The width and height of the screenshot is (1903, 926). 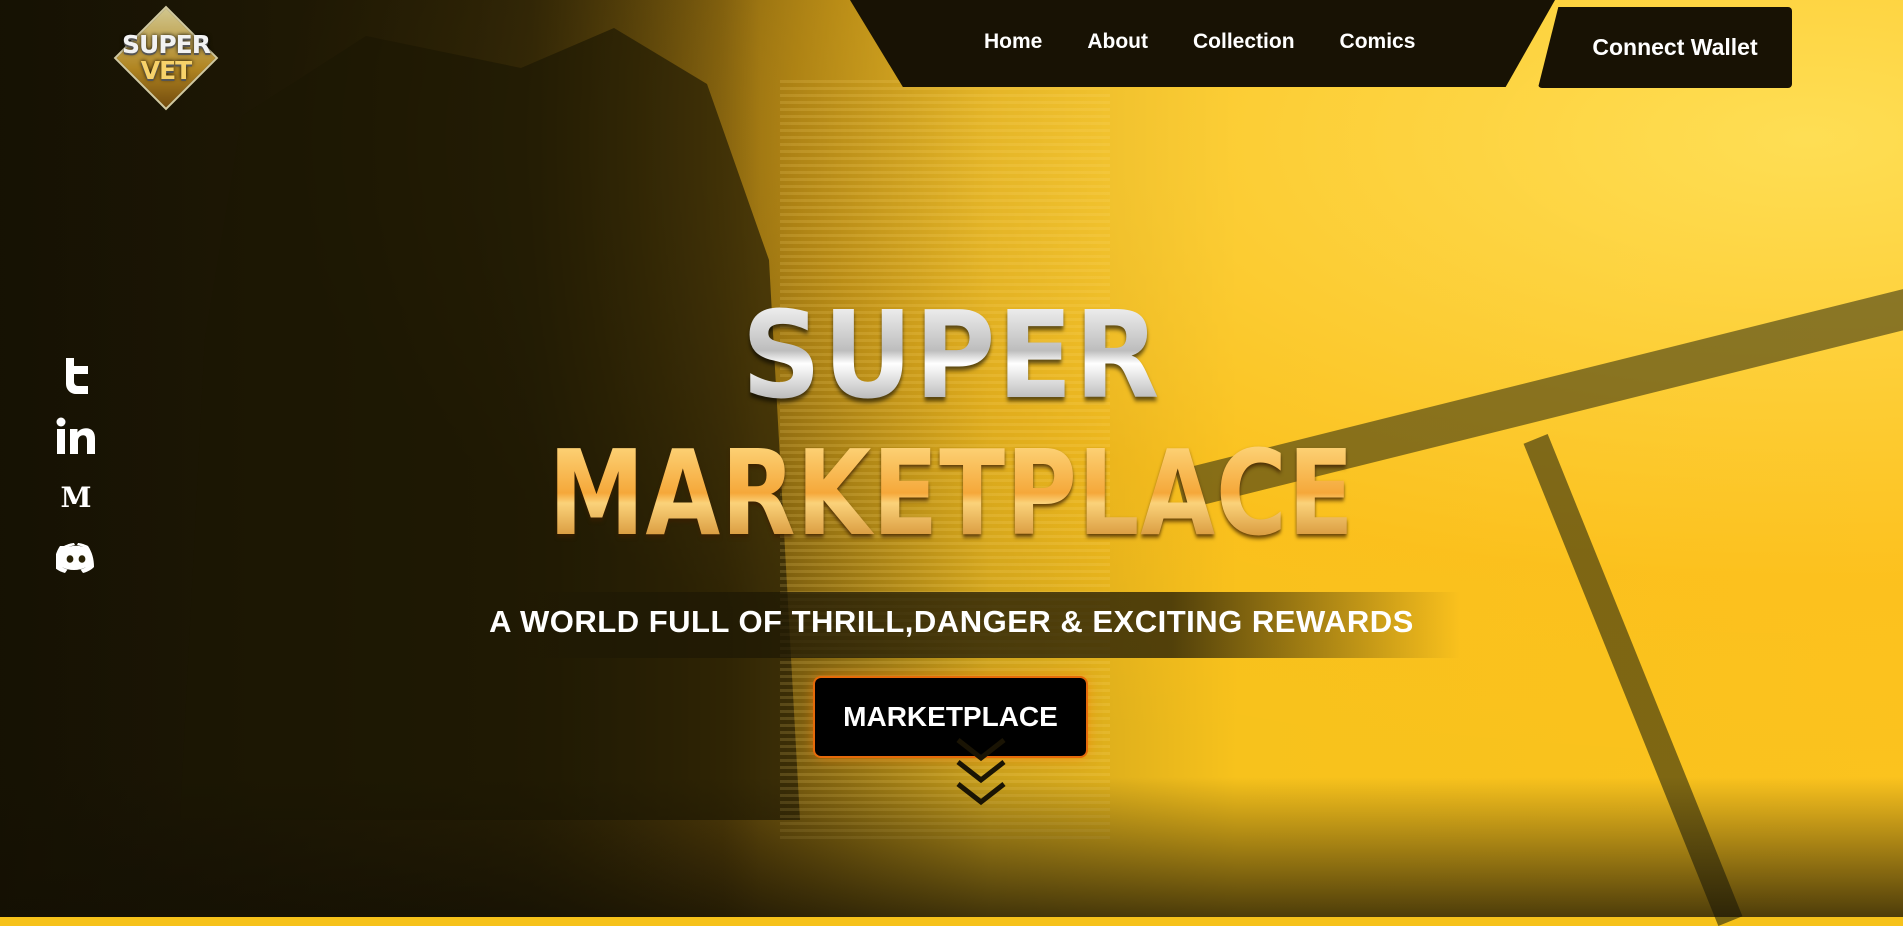 What do you see at coordinates (166, 44) in the screenshot?
I see `logo-line1: SUPER` at bounding box center [166, 44].